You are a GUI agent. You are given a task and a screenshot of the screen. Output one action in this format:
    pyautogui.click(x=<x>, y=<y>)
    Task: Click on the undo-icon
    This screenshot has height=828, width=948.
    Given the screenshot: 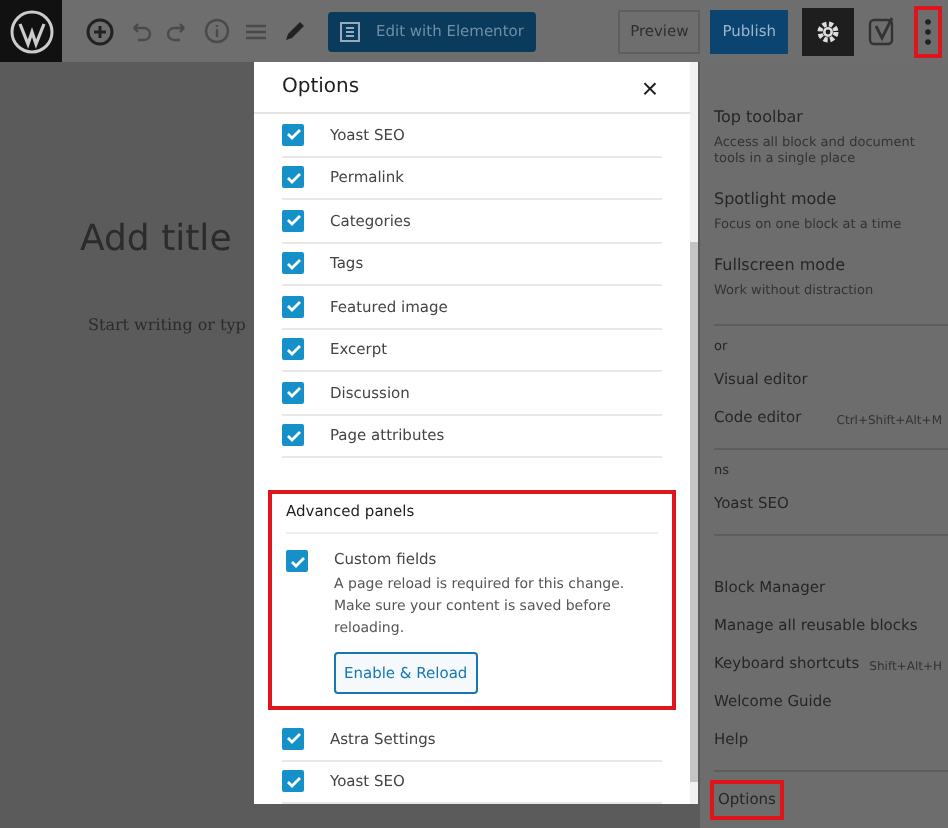 What is the action you would take?
    pyautogui.click(x=140, y=31)
    